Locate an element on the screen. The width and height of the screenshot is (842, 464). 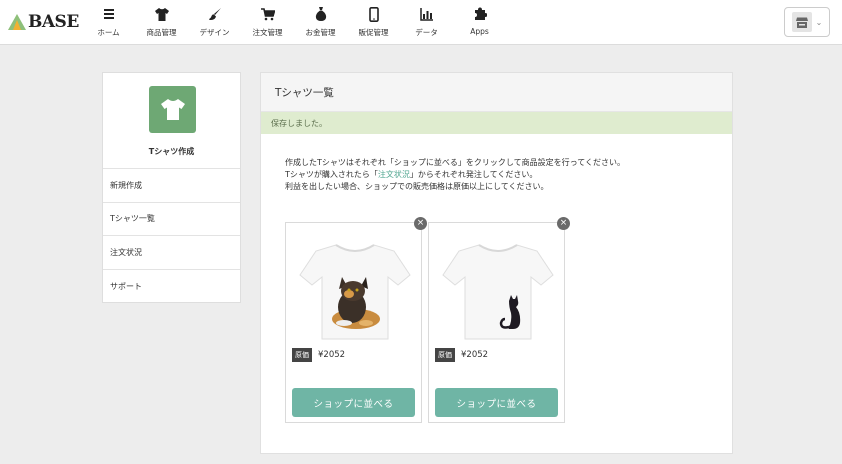
nav-label: お金管理 is located at coordinates (320, 32).